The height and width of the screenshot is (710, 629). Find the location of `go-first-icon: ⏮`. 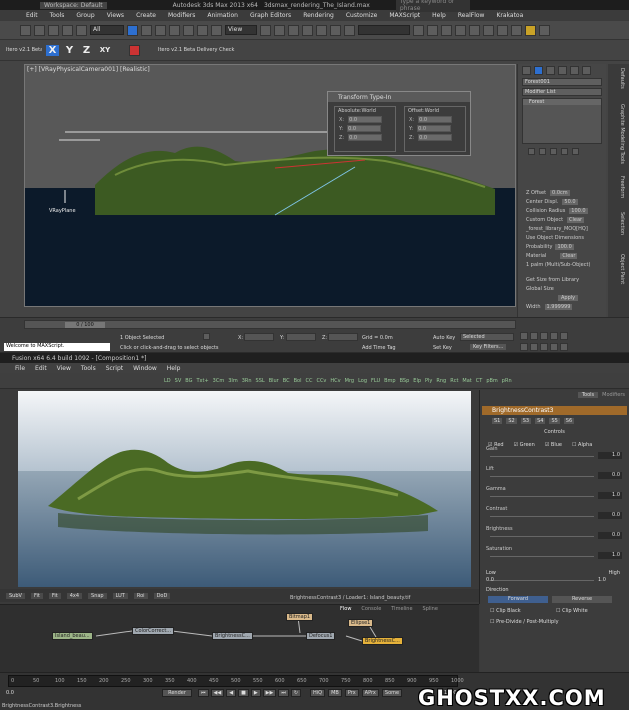

go-first-icon: ⏮ is located at coordinates (203, 693).